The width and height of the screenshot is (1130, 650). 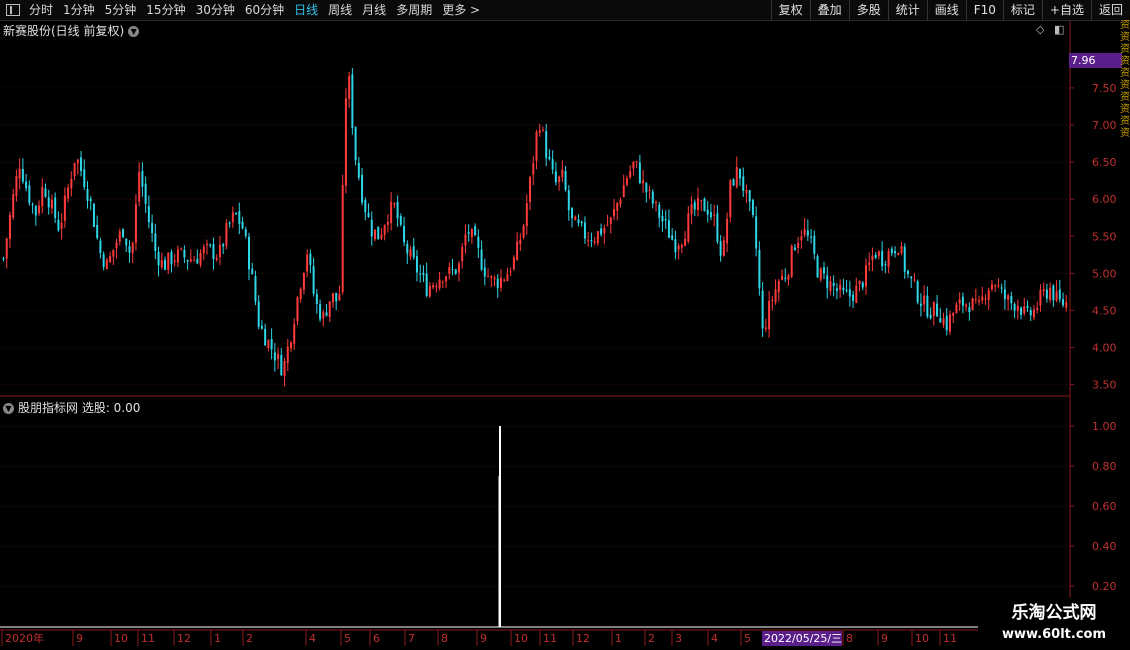 What do you see at coordinates (121, 10) in the screenshot?
I see `period-tab-2: 5分钟` at bounding box center [121, 10].